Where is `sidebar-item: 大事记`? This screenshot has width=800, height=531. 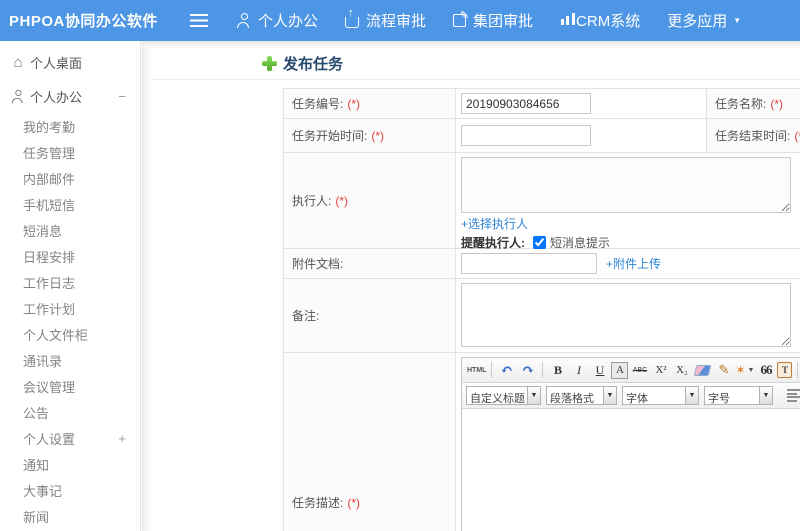
sidebar-item: 大事记 is located at coordinates (70, 490).